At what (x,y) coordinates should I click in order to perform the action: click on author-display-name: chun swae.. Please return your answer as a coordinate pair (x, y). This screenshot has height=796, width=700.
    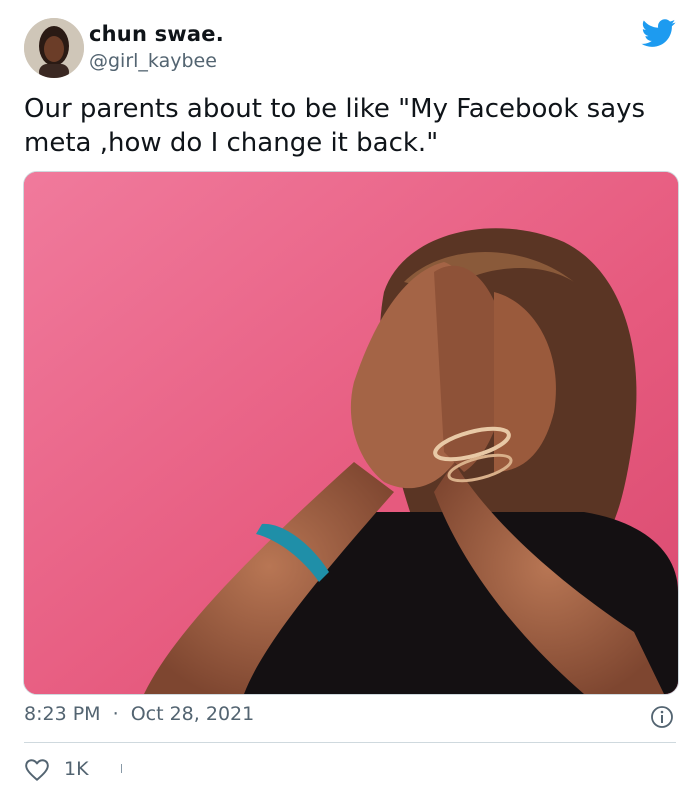
    Looking at the image, I should click on (156, 34).